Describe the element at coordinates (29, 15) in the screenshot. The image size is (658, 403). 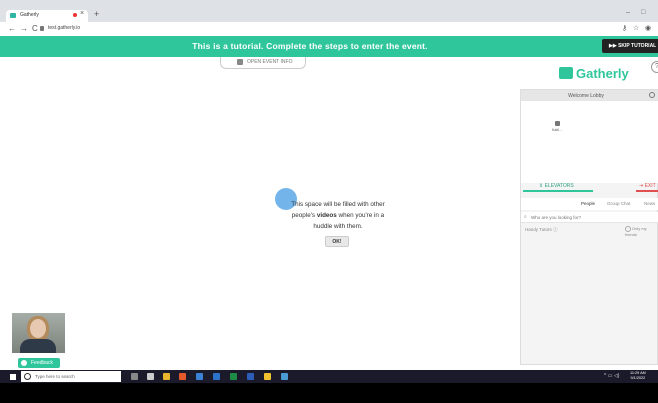
I see `tab-title: Gatherly` at that location.